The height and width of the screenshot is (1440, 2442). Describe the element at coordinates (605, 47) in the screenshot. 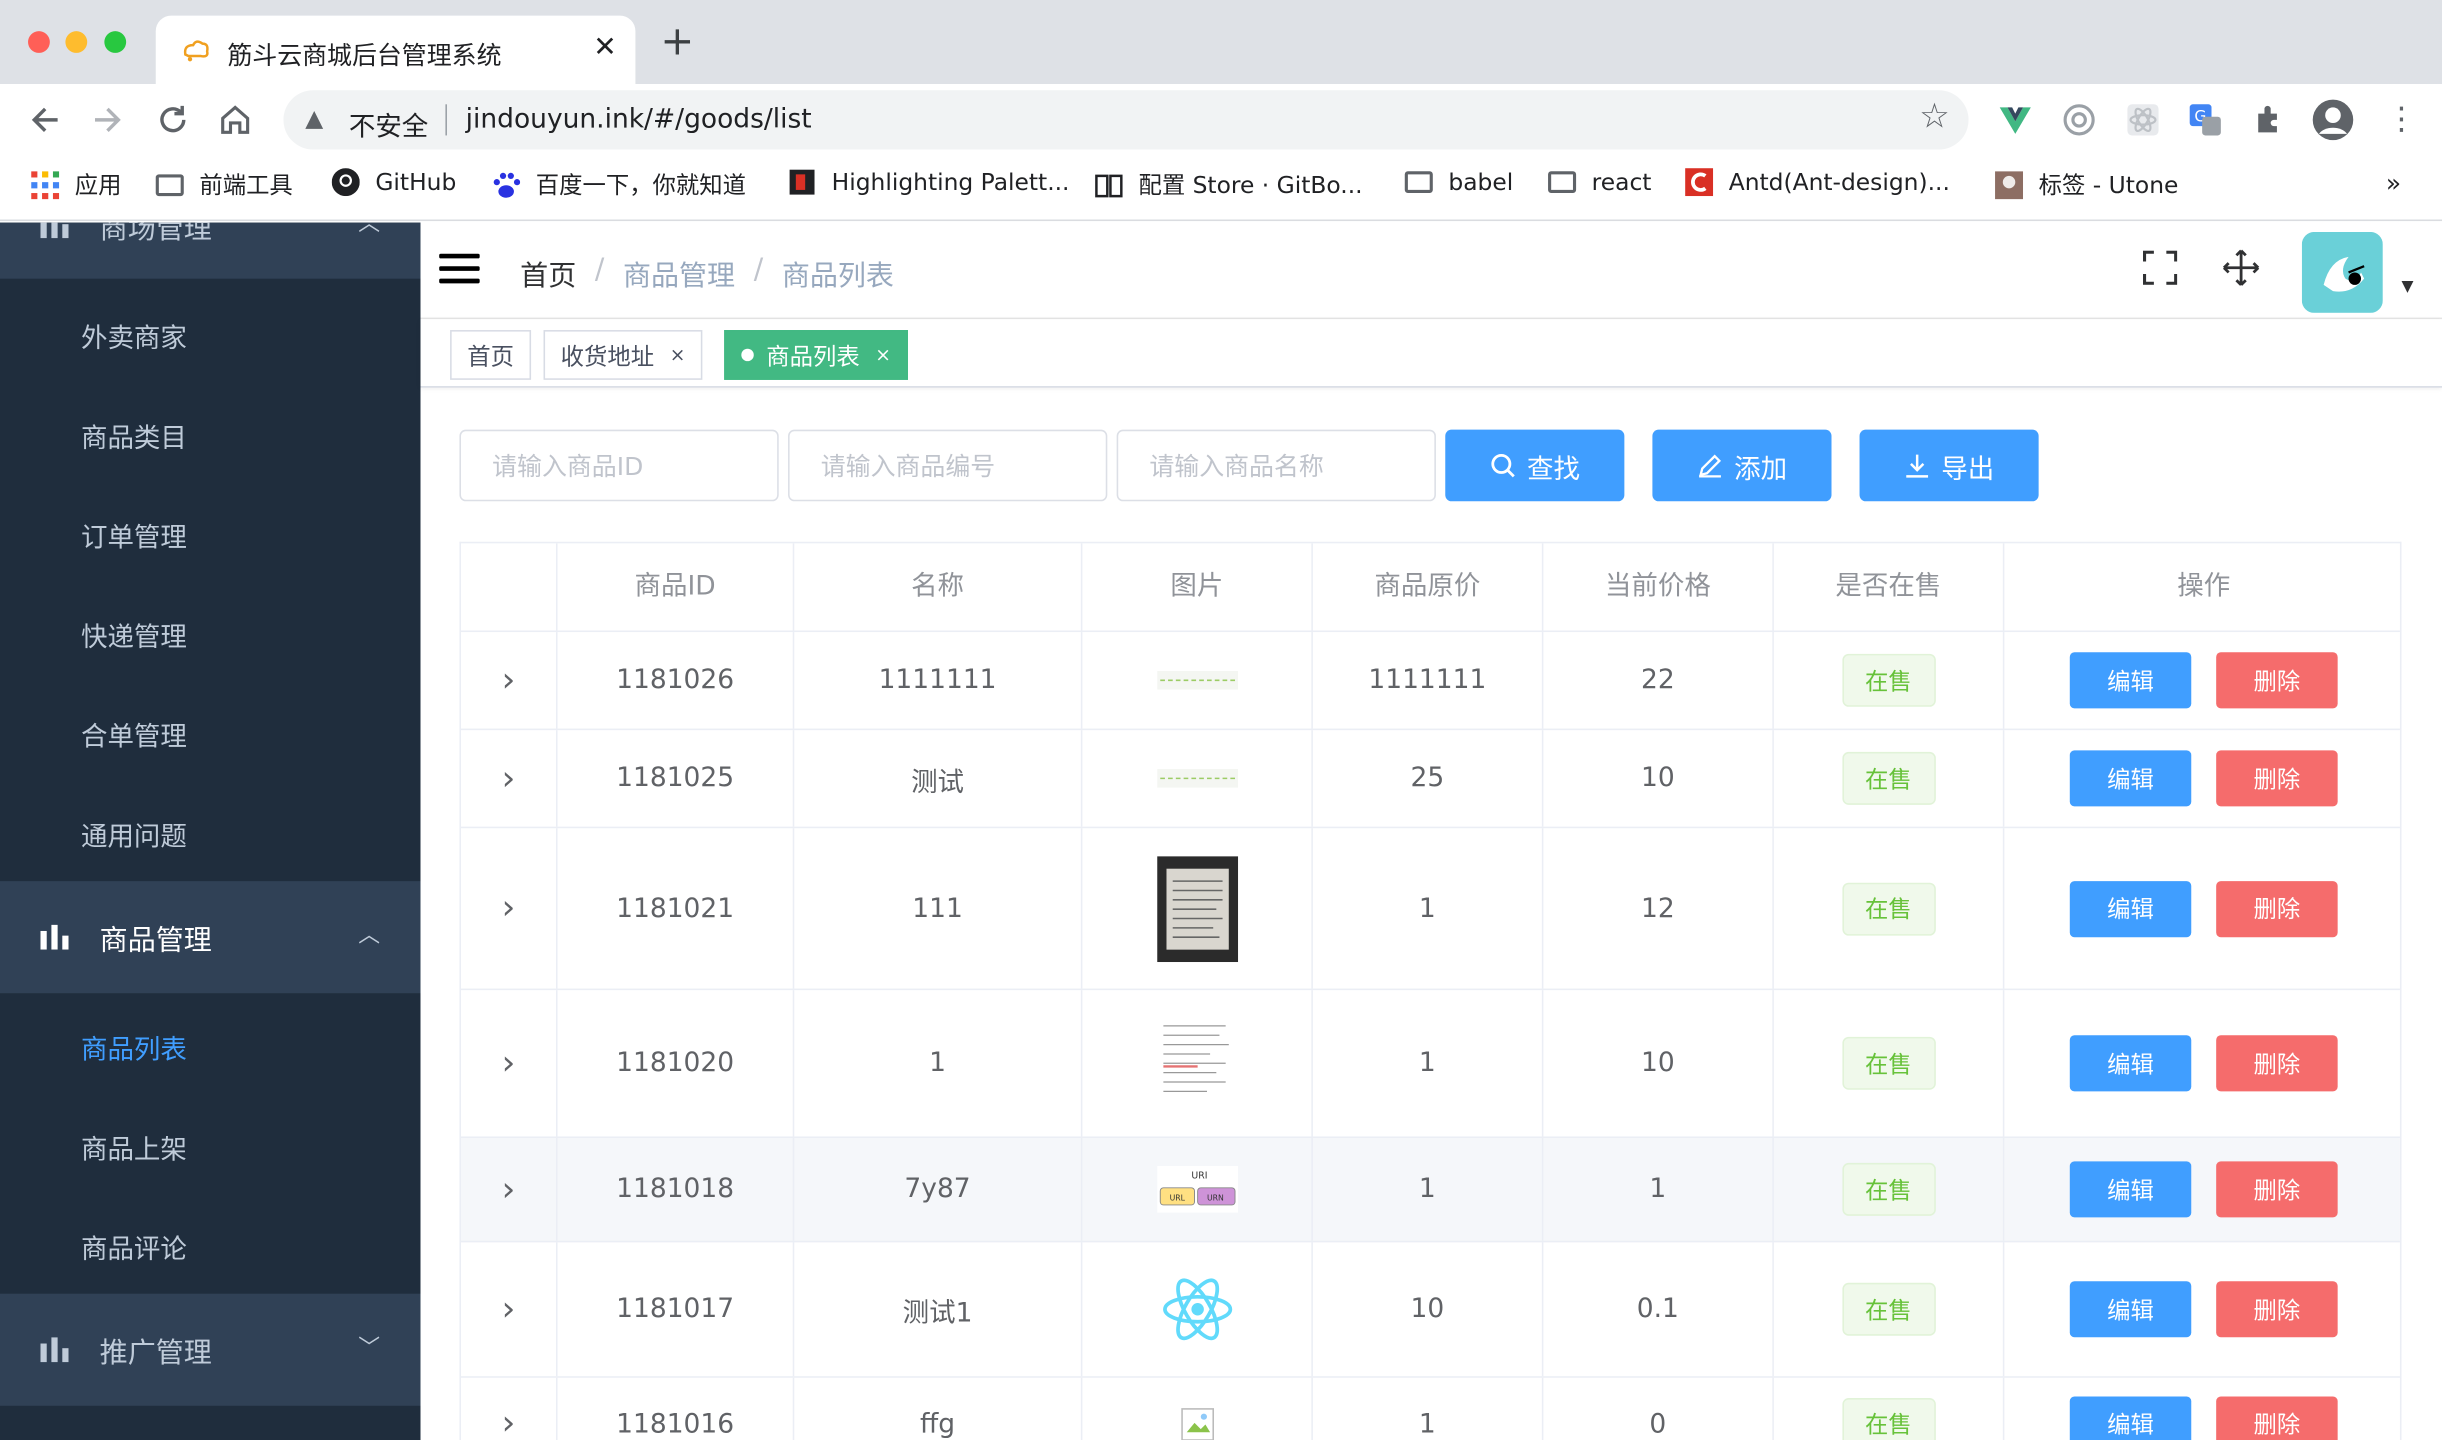

I see `tab-close-icon: ✕` at that location.